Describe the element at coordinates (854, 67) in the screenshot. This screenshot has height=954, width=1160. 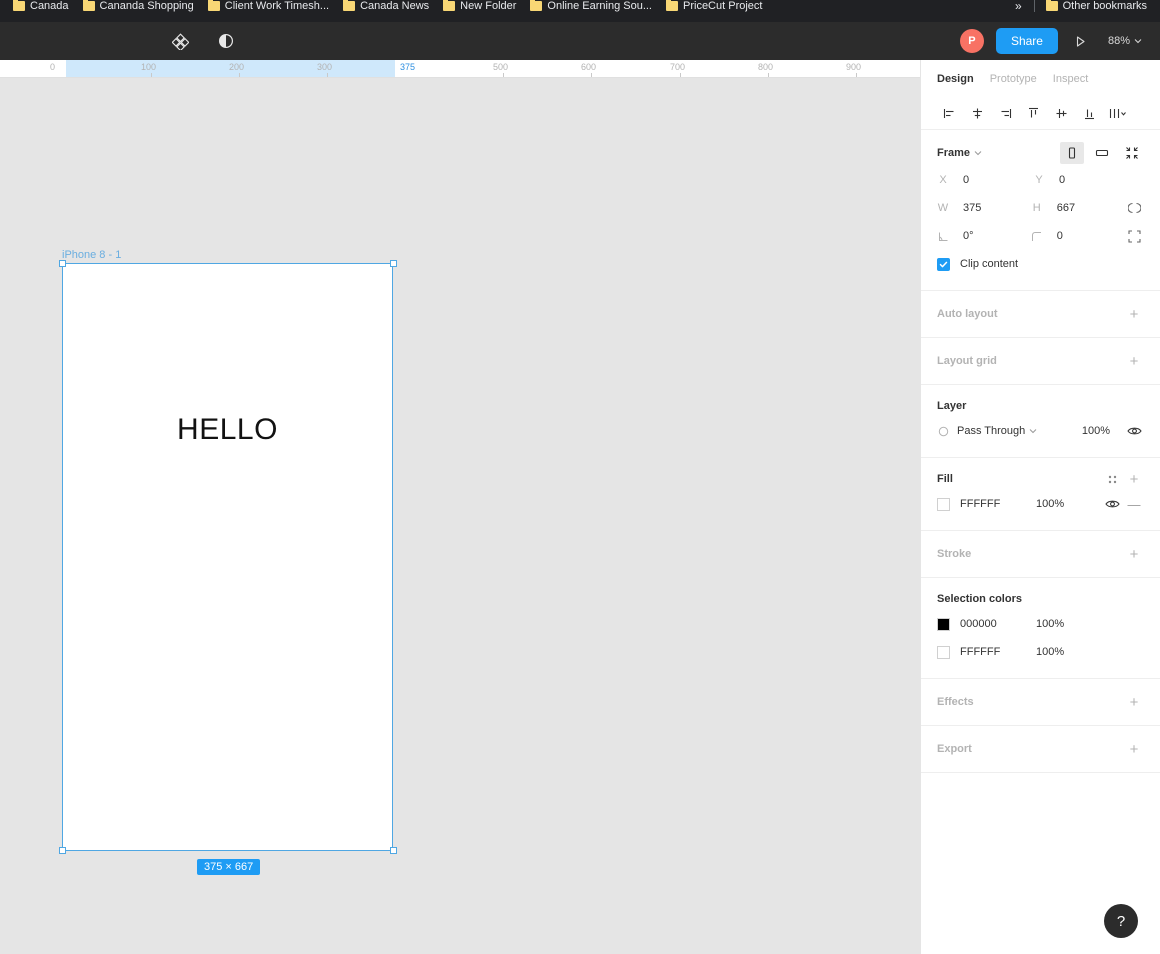
I see `ruler-tick: 900` at that location.